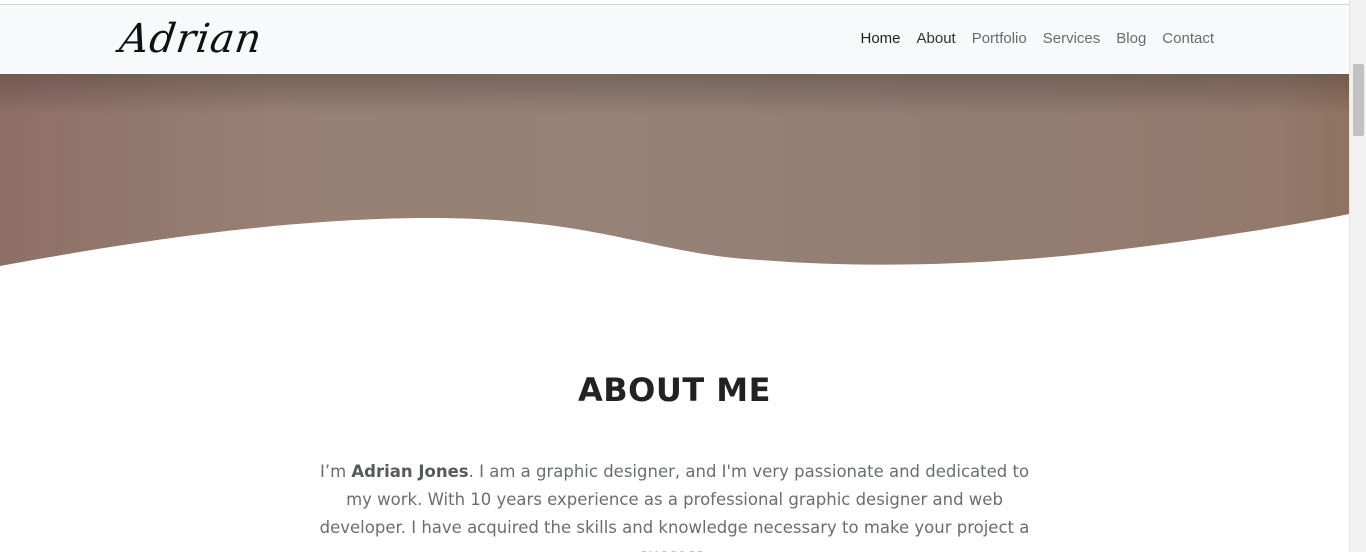 Image resolution: width=1366 pixels, height=552 pixels. What do you see at coordinates (335, 471) in the screenshot?
I see `about-intro-prefix: I’m` at bounding box center [335, 471].